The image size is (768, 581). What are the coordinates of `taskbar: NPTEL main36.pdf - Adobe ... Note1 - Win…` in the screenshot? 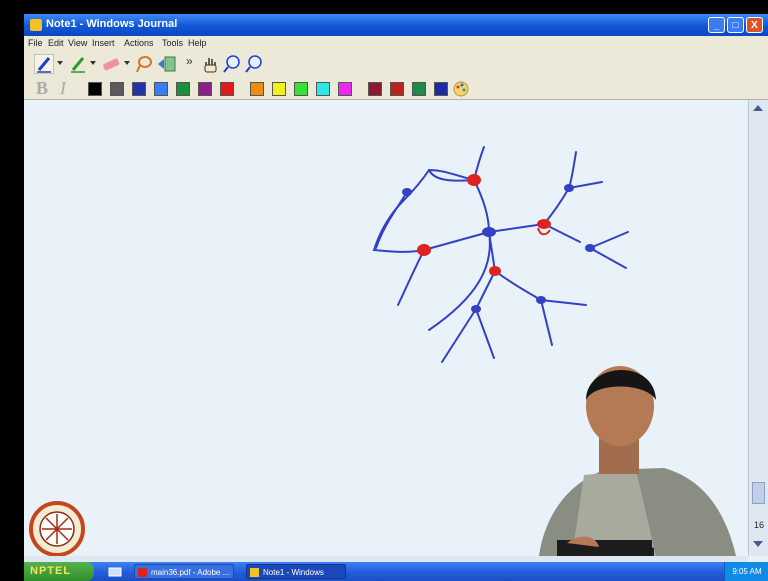 It's located at (396, 571).